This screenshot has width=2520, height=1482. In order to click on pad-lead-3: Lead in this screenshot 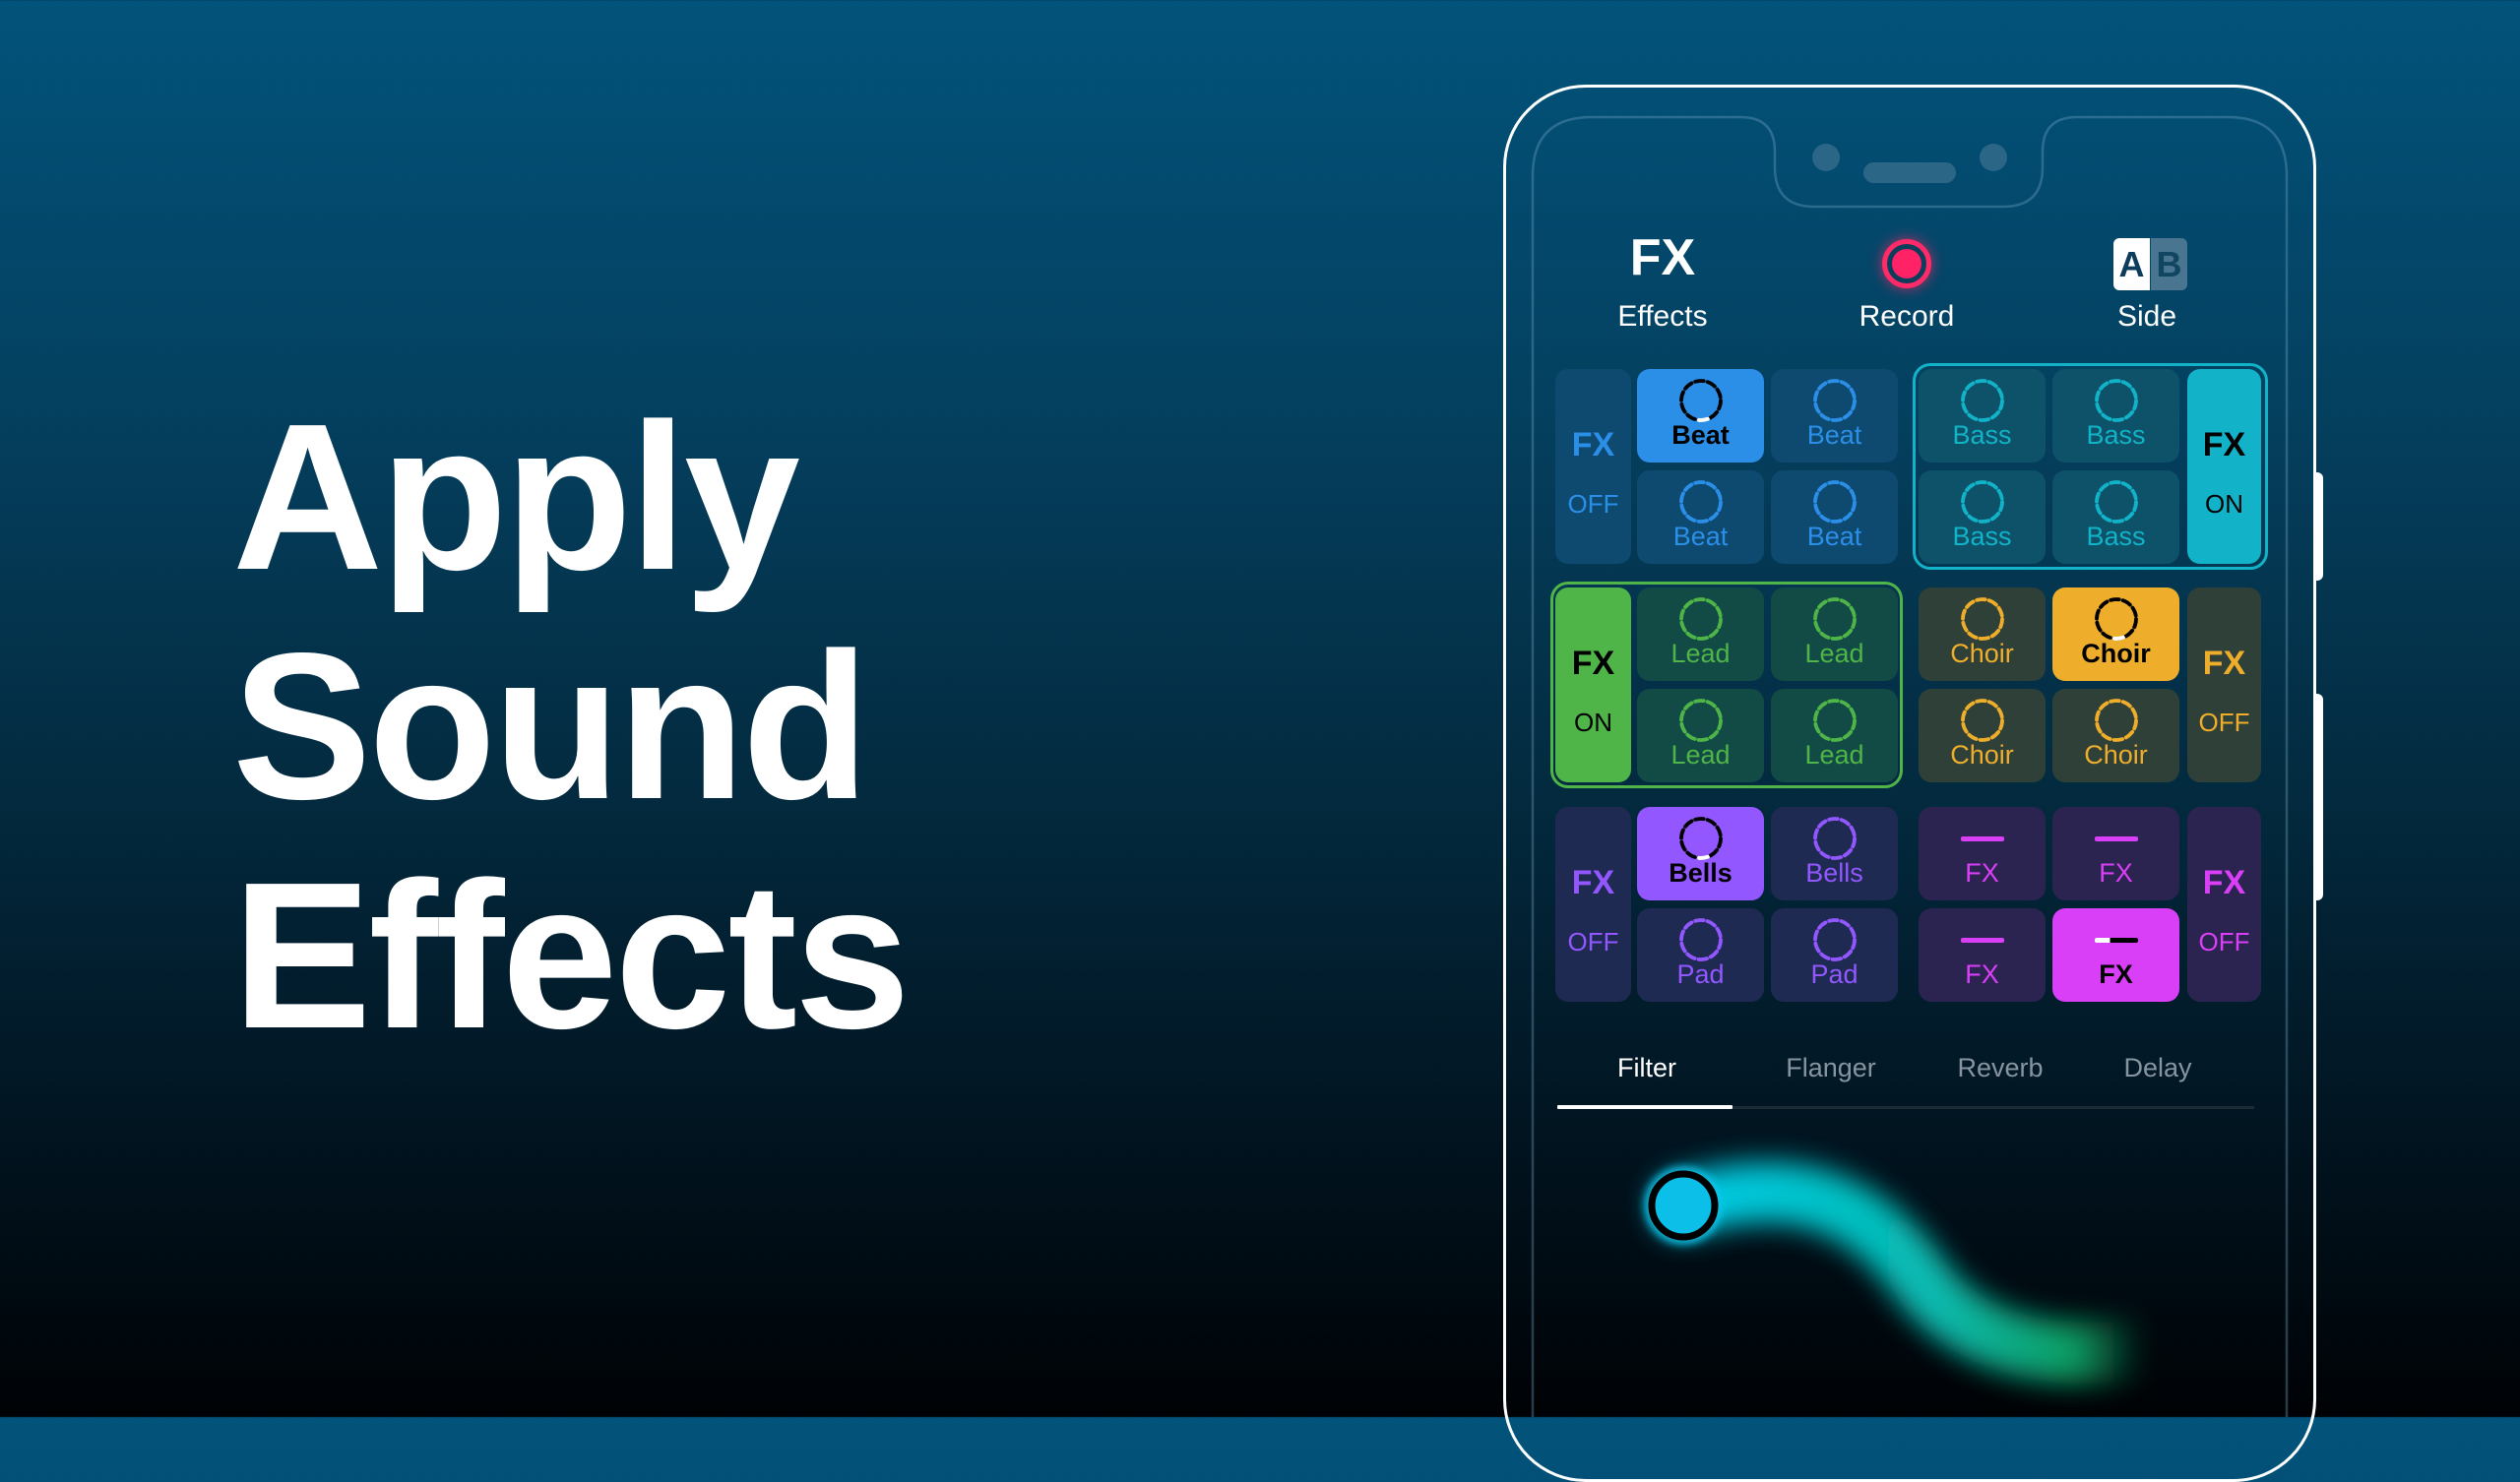, I will do `click(1700, 735)`.